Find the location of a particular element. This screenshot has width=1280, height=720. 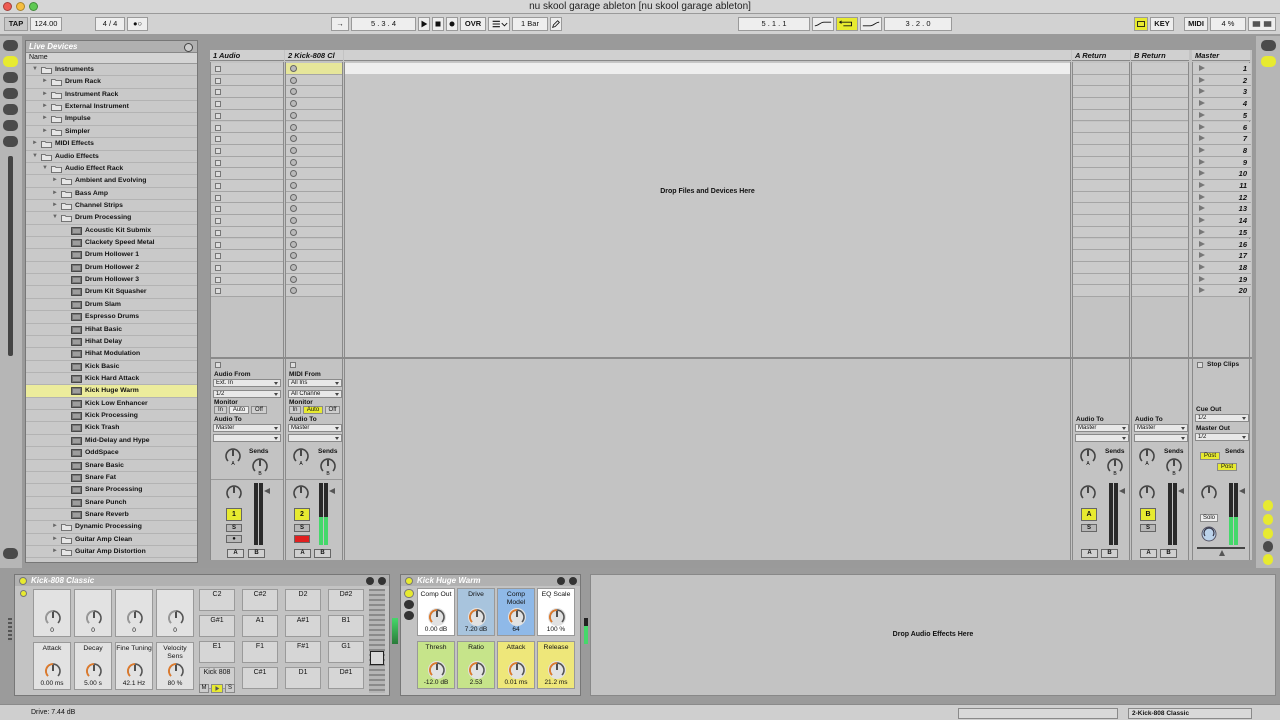

browser-item: Drum Kit Squasher is located at coordinates (111, 292).